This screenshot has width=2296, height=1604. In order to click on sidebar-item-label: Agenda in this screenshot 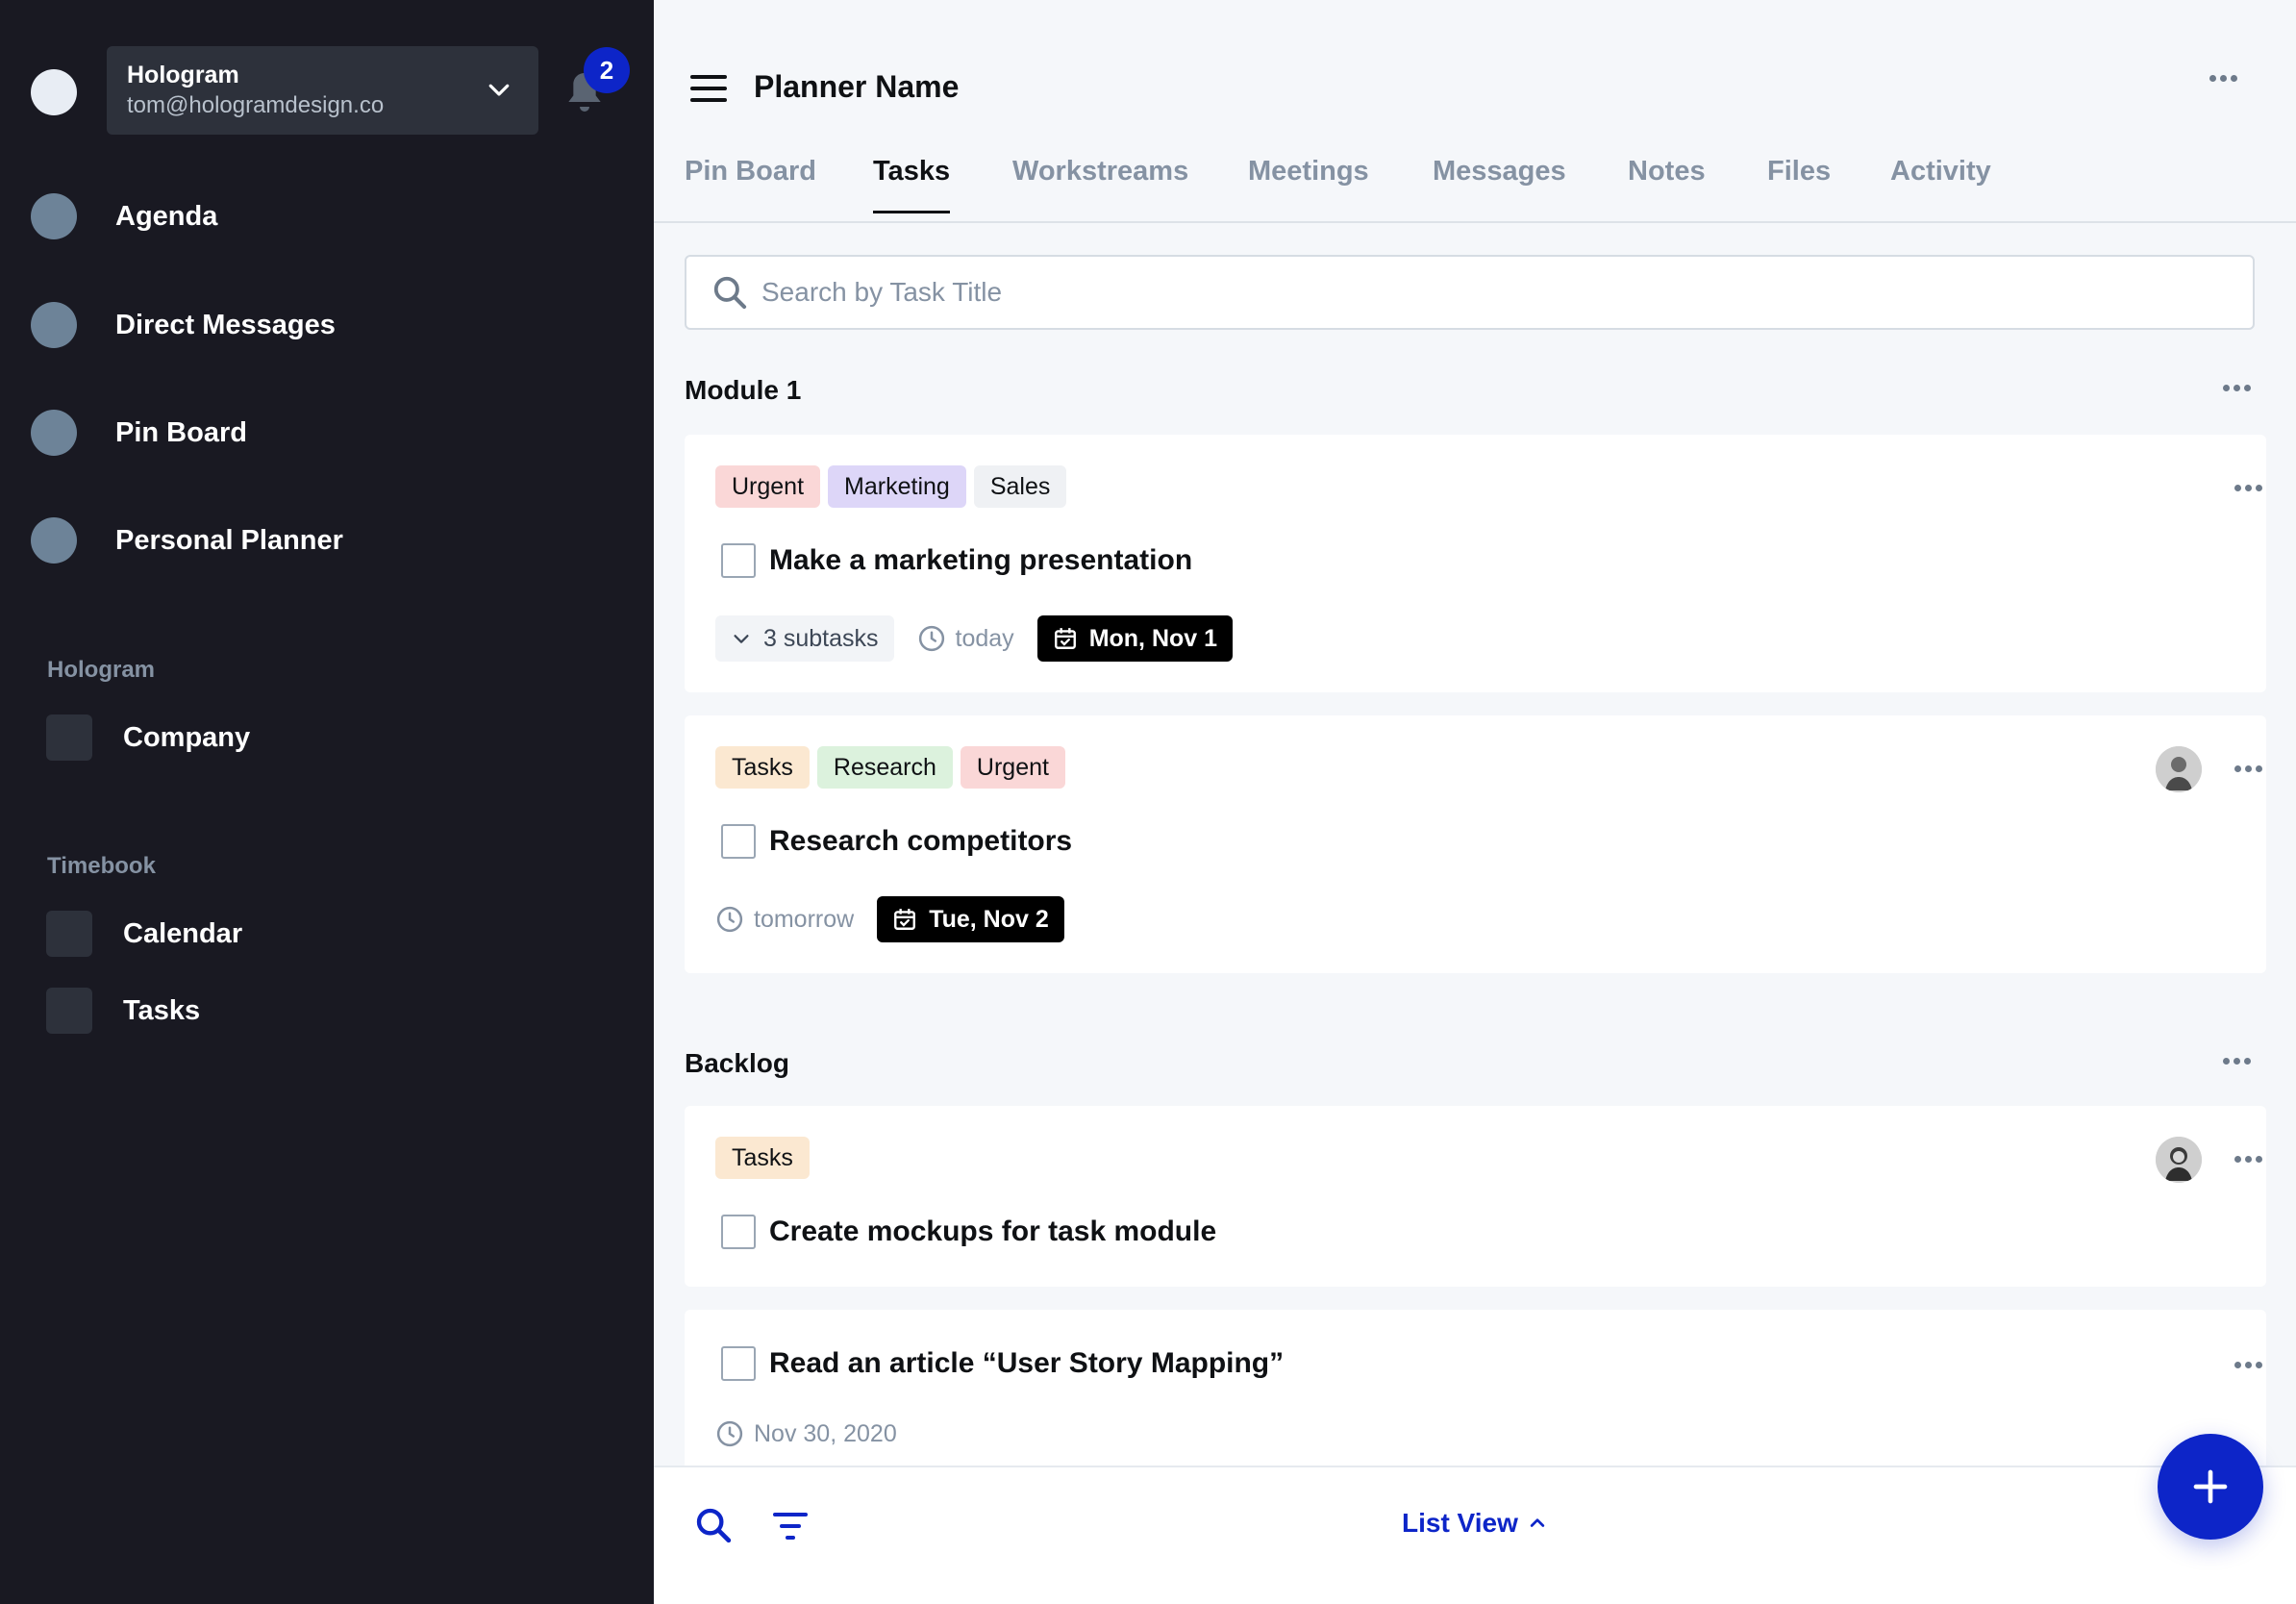, I will do `click(166, 216)`.